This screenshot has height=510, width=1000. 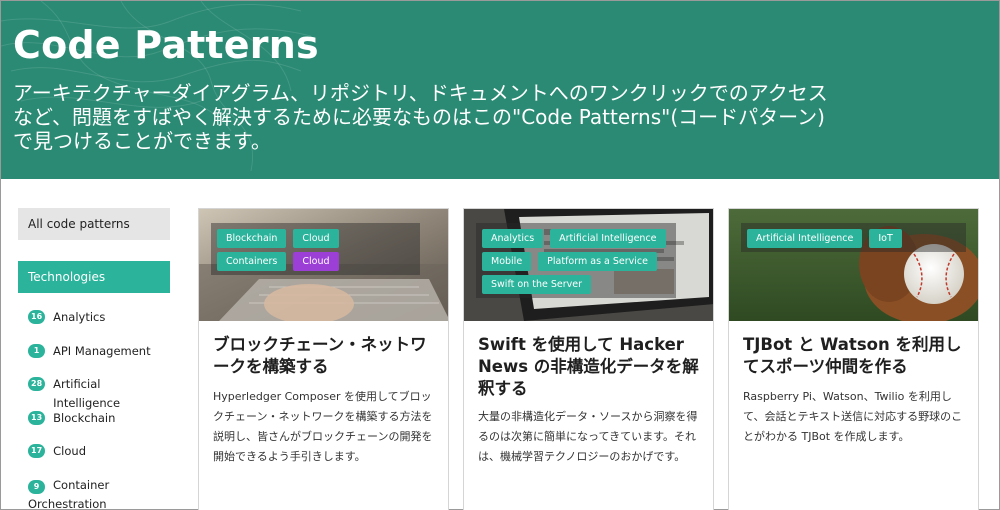 What do you see at coordinates (590, 367) in the screenshot?
I see `card-title: Swift を使用して Hacker News の非構造化データを解釈する` at bounding box center [590, 367].